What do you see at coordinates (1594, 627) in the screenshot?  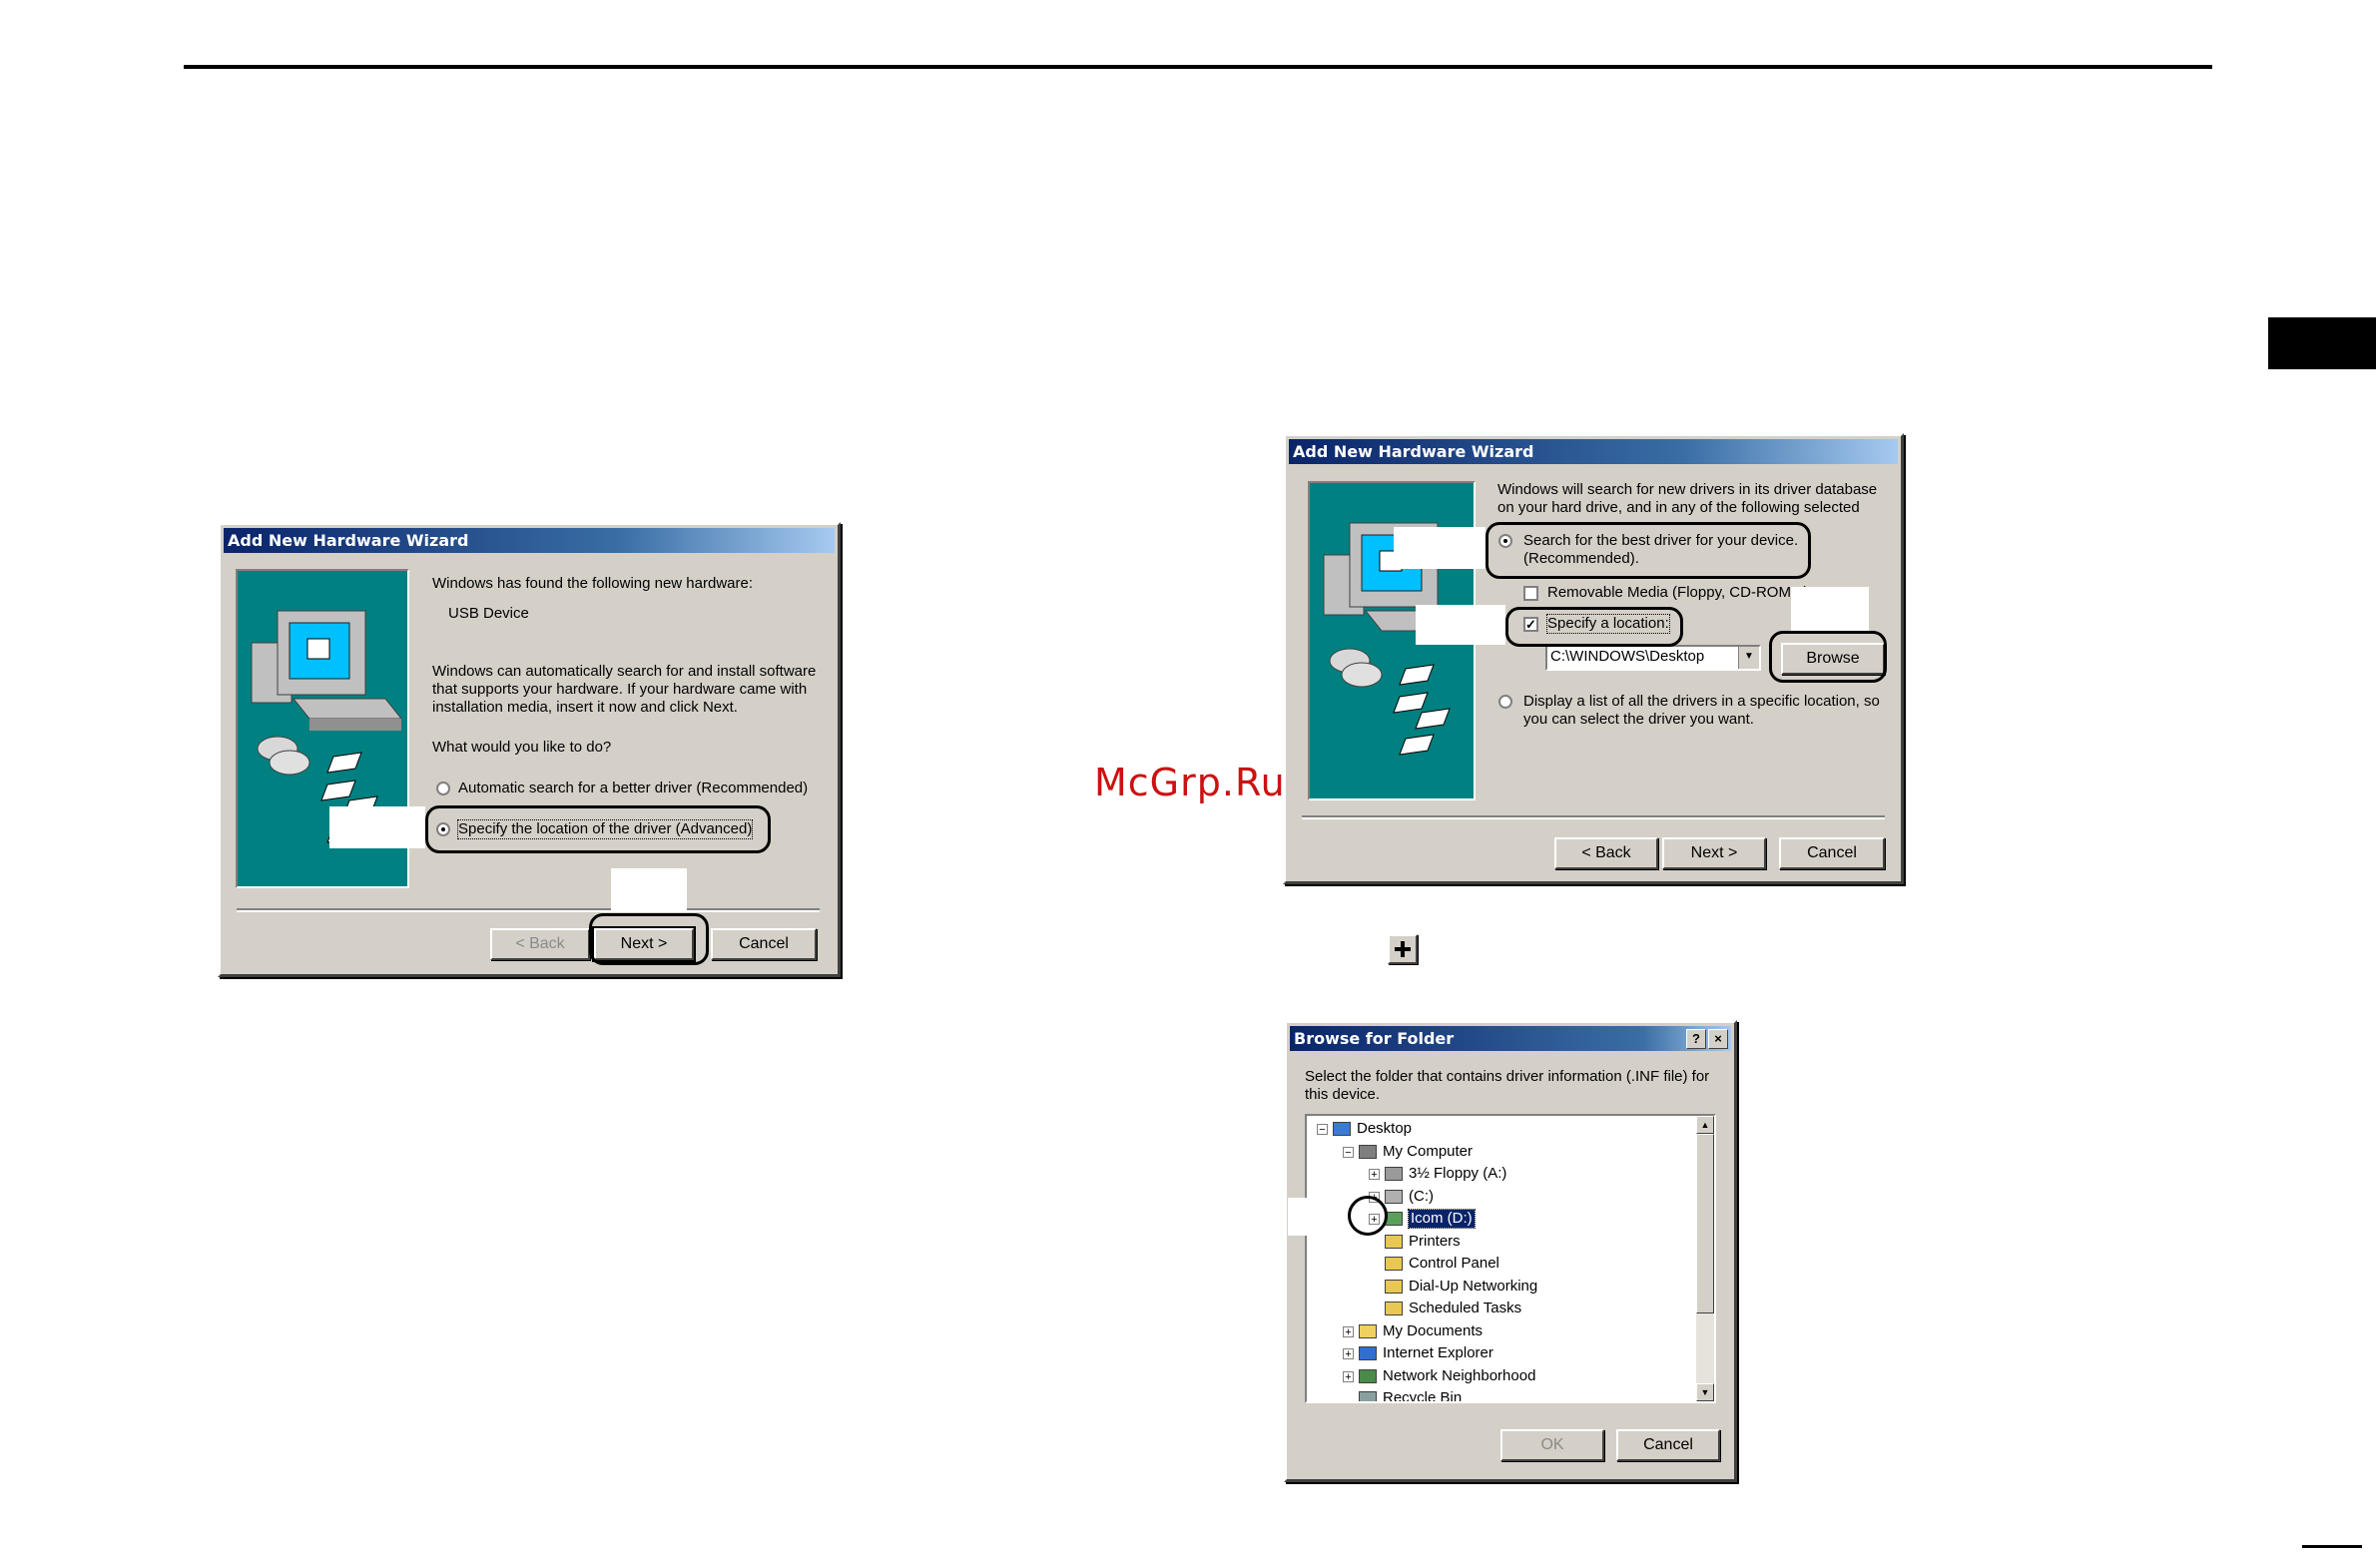 I see `callout-specify-location` at bounding box center [1594, 627].